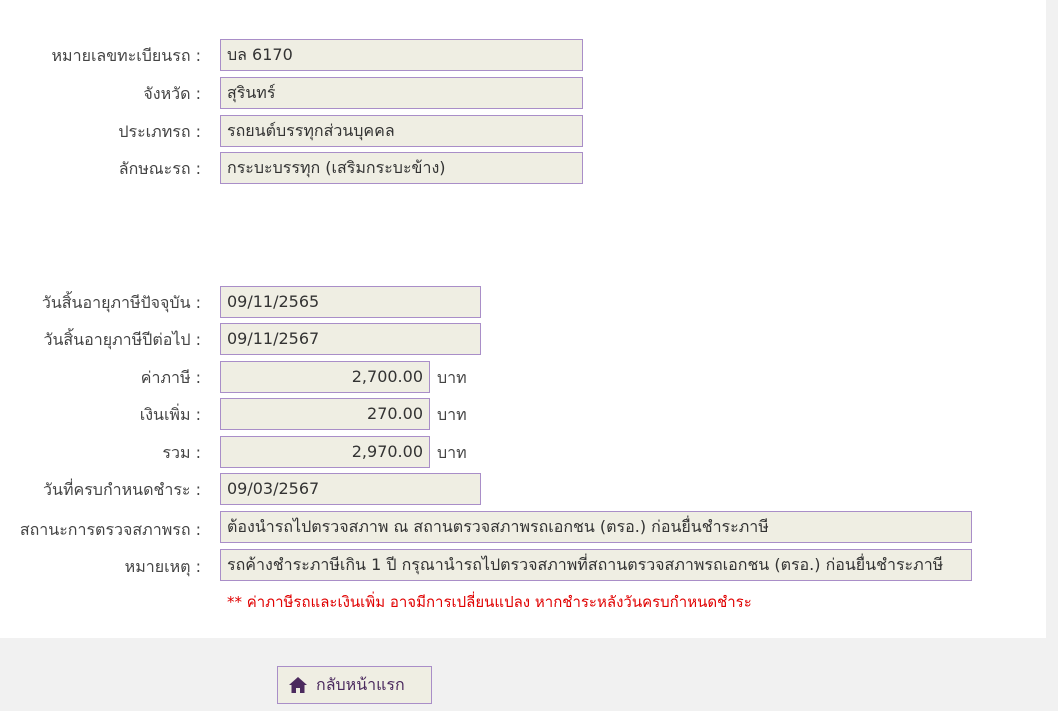  What do you see at coordinates (181, 452) in the screenshot?
I see `total-label: รวม :` at bounding box center [181, 452].